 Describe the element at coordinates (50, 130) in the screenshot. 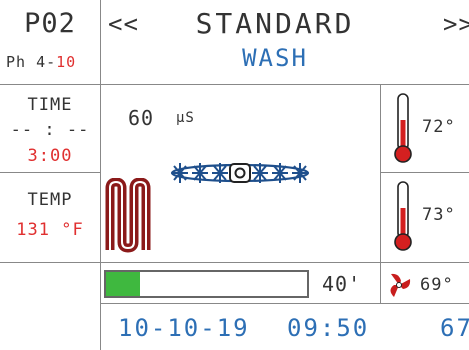

I see `time-elapsed: --` at that location.